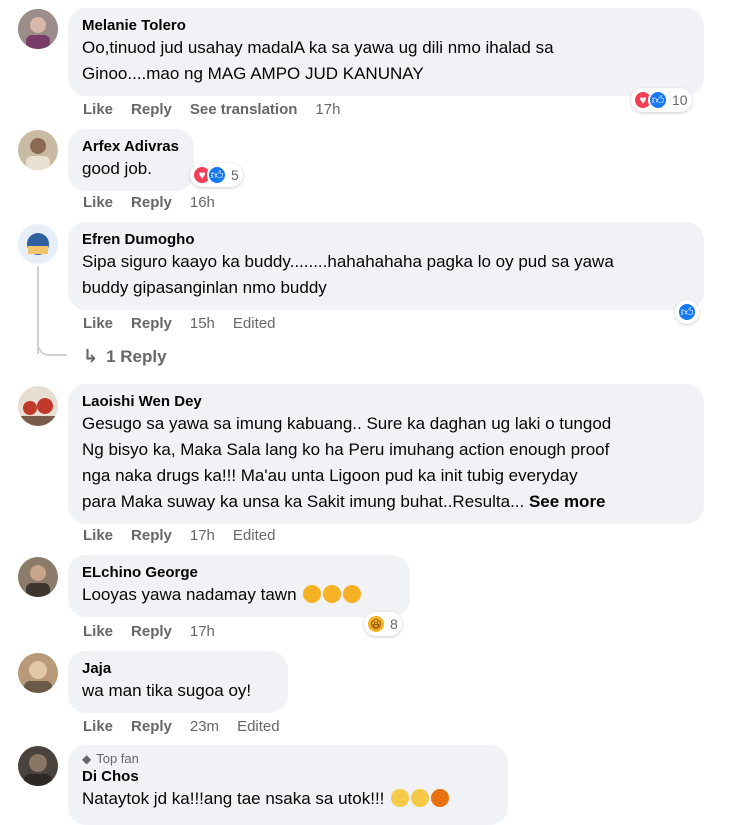  I want to click on reaction-count: 5, so click(235, 175).